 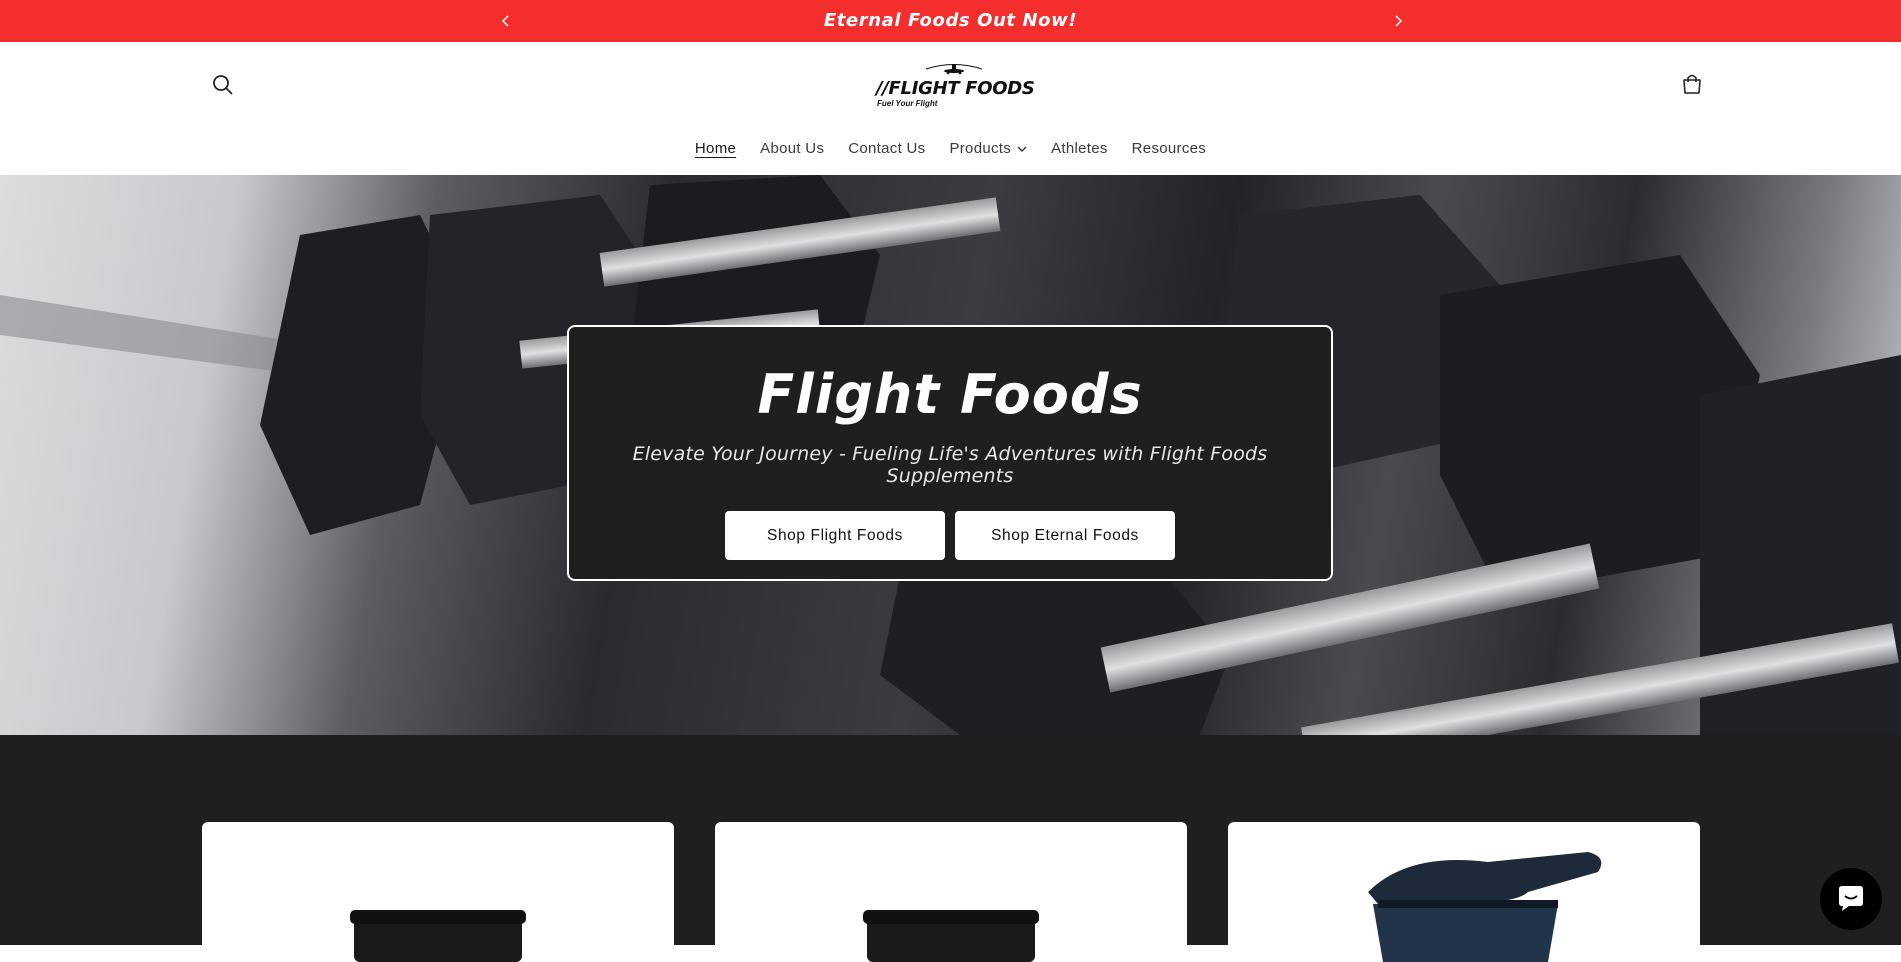 I want to click on nav-athletes-label: Athletes, so click(x=1079, y=148).